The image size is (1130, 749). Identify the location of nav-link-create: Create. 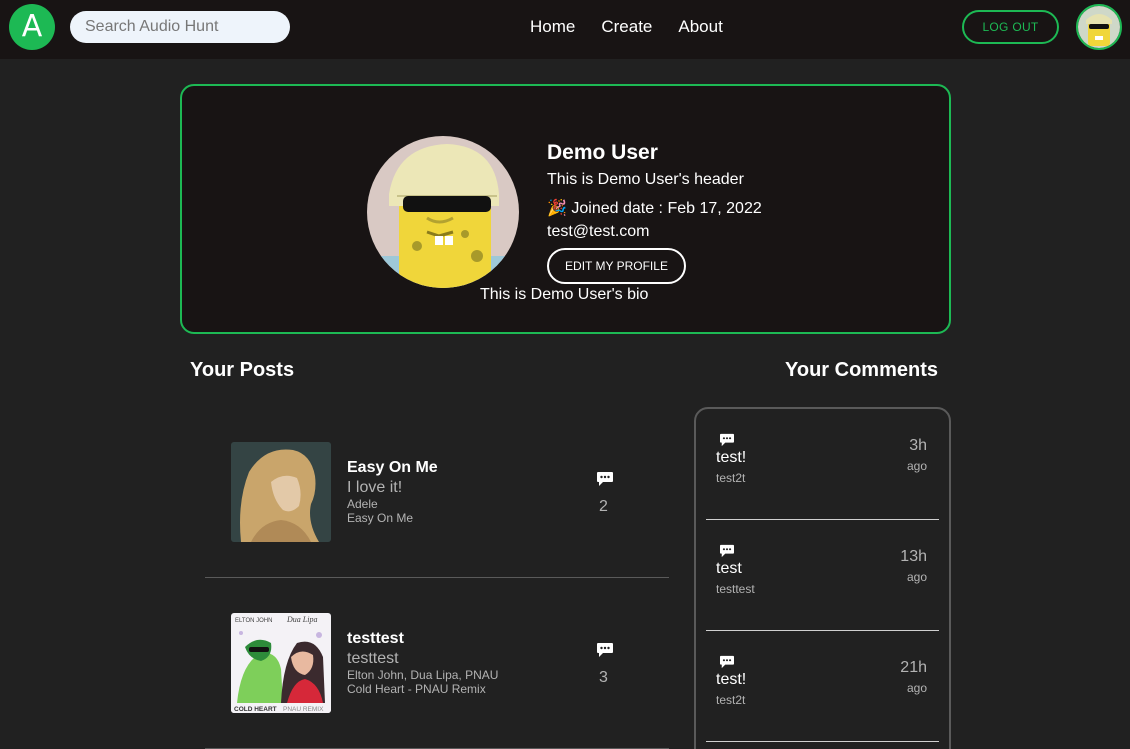
(626, 27).